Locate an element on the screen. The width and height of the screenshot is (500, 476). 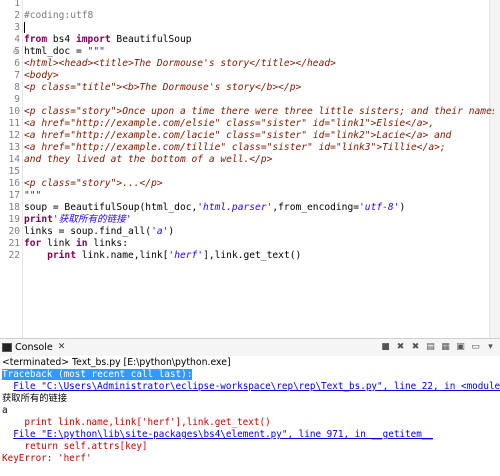
line-number: 11 is located at coordinates (14, 123).